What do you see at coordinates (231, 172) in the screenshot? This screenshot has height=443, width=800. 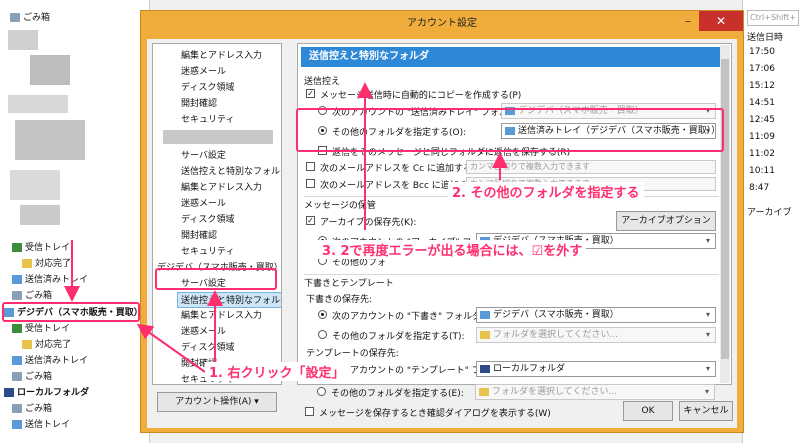 I see `nav-item: 送信控えと特別なフォルダ` at bounding box center [231, 172].